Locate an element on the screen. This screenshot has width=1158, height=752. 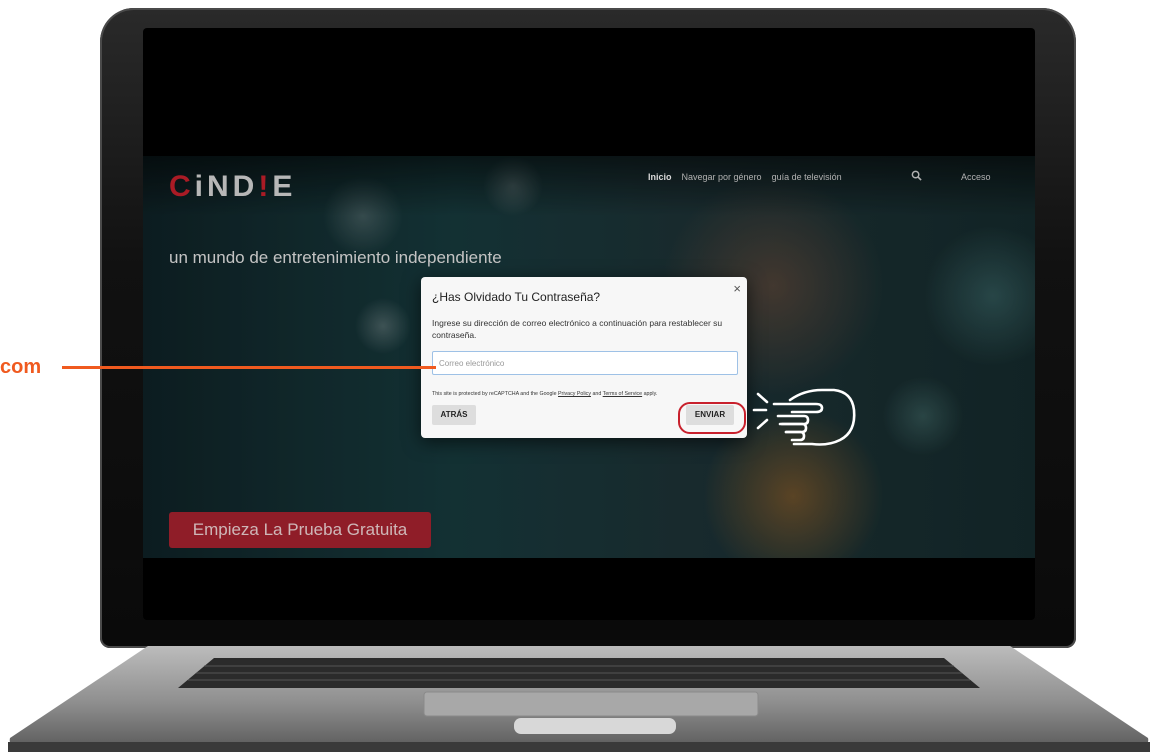
annotation-label: com is located at coordinates (21, 367).